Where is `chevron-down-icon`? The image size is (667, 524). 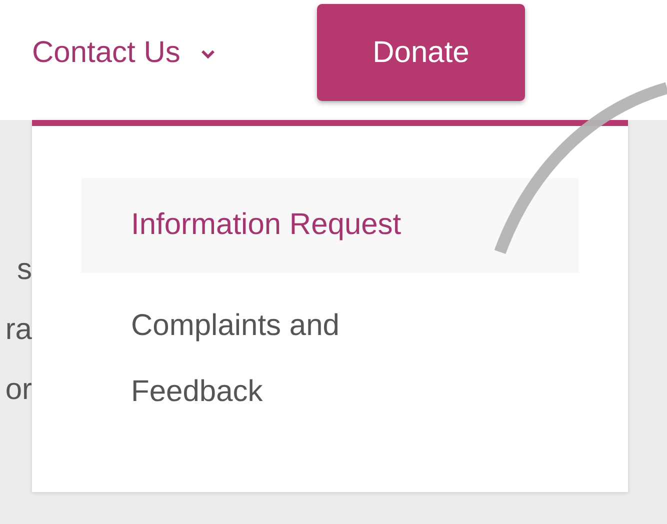
chevron-down-icon is located at coordinates (208, 54).